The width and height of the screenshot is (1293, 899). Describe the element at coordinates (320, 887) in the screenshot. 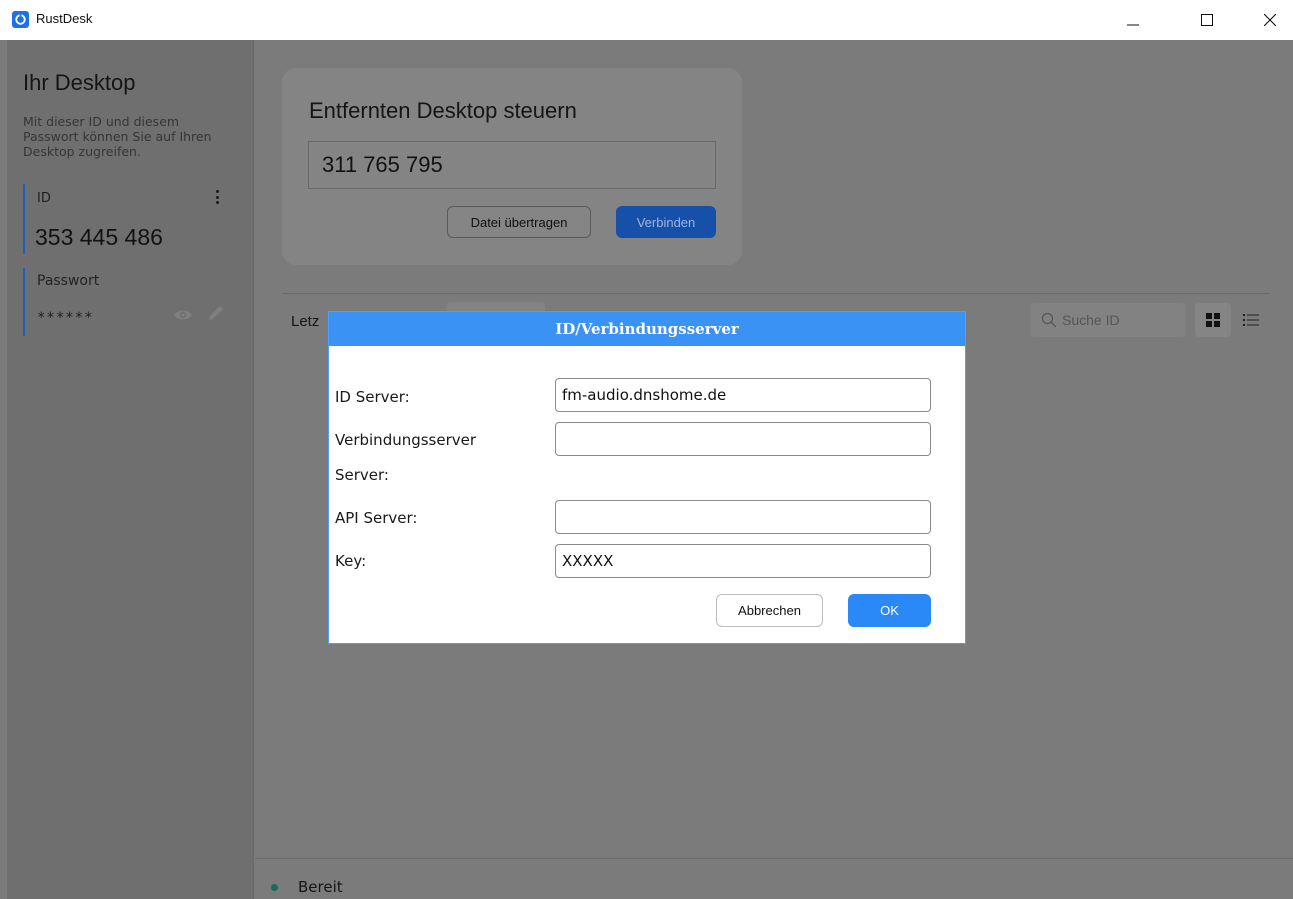

I see `status-text: Bereit` at that location.